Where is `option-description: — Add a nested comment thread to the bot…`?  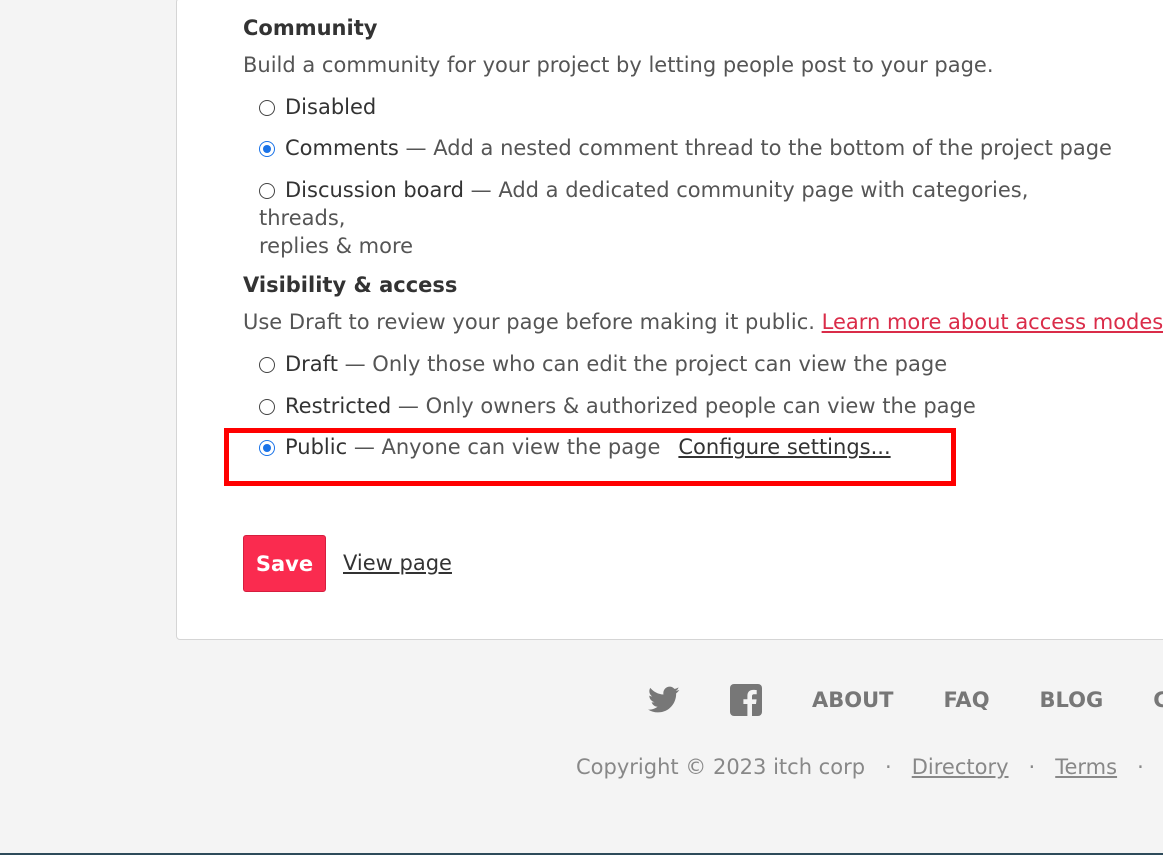
option-description: — Add a nested comment thread to the bot… is located at coordinates (755, 148).